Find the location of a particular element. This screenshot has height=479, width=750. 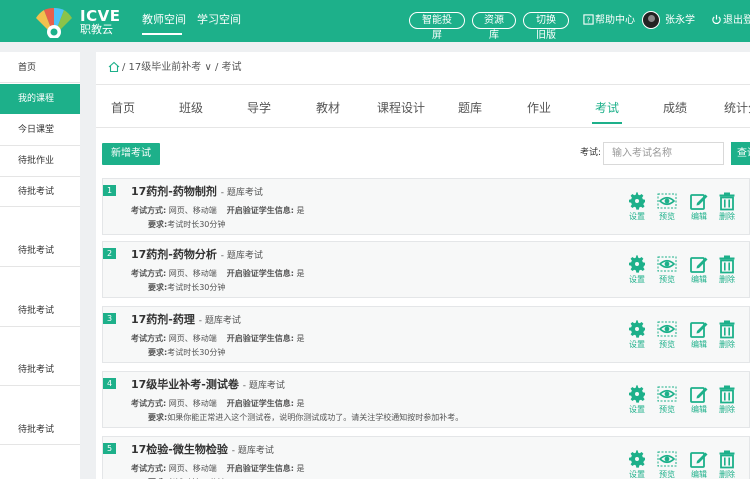

tab-course-design: 课程设计 is located at coordinates (401, 108).